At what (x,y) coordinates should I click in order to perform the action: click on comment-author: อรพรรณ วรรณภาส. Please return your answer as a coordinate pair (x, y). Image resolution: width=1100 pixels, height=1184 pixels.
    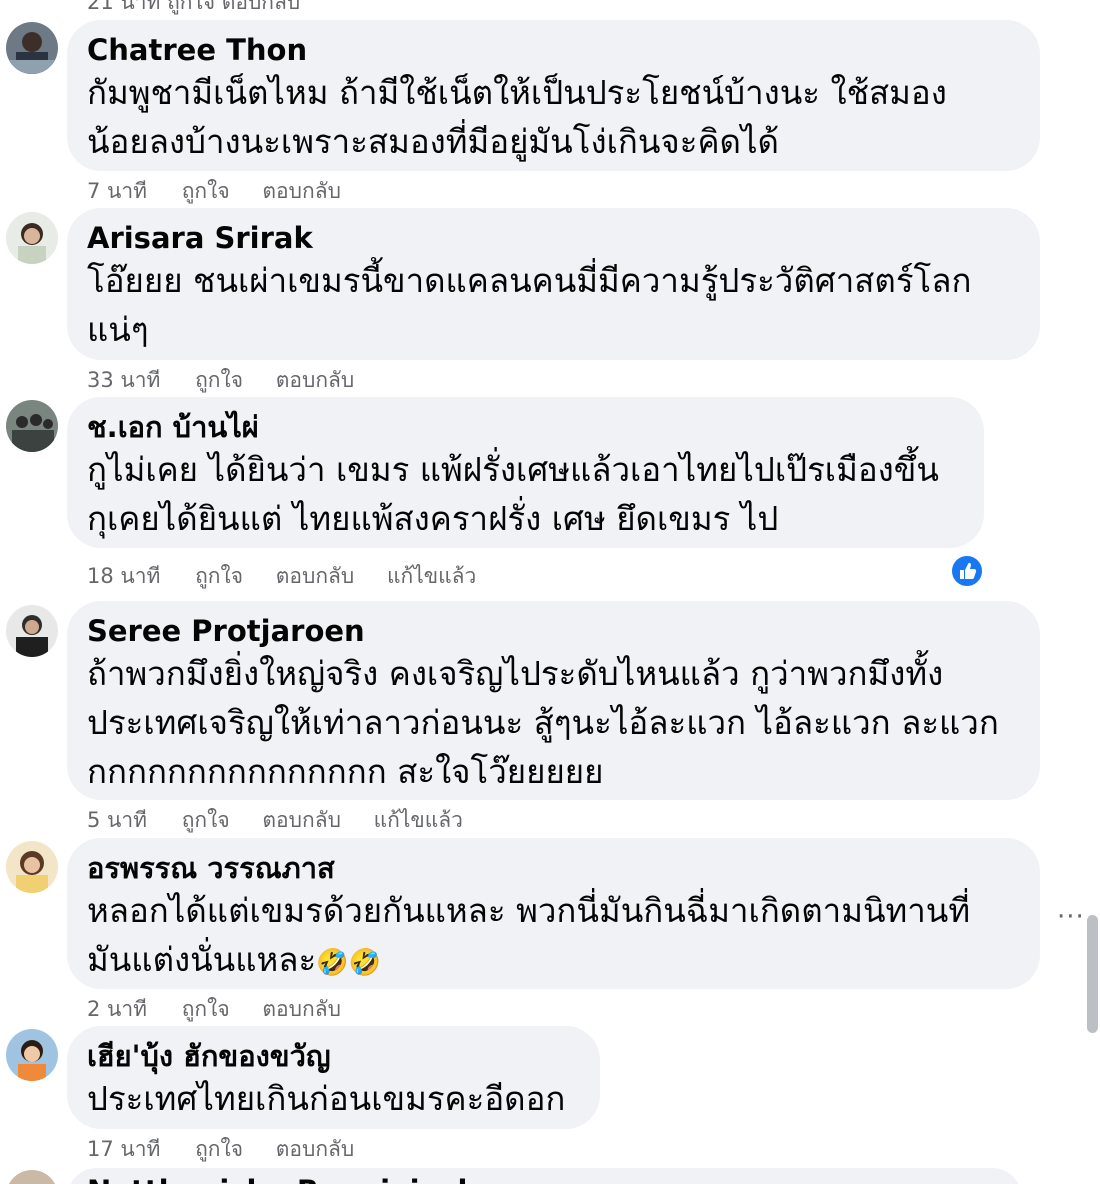
    Looking at the image, I should click on (553, 868).